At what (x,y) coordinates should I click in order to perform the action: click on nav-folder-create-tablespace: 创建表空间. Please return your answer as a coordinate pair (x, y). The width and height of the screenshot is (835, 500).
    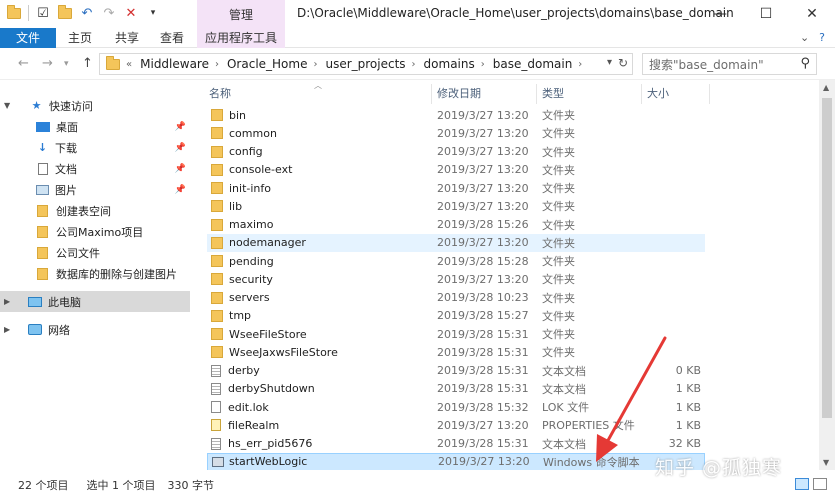
    Looking at the image, I should click on (95, 210).